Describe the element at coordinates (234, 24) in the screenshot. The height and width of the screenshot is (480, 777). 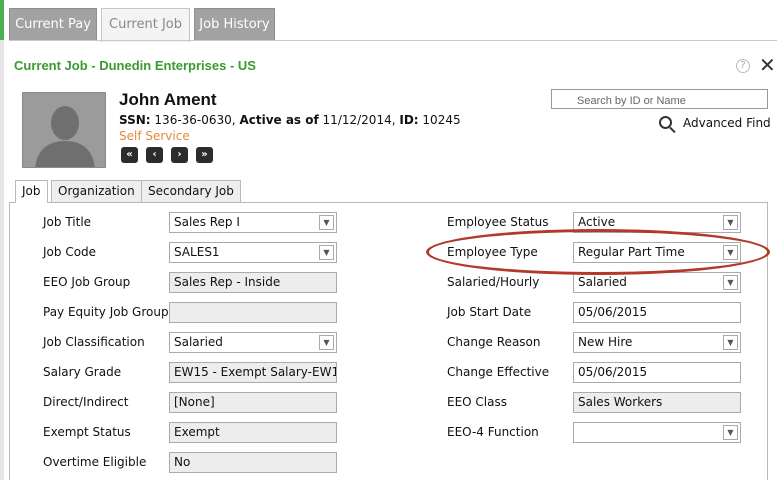
I see `tab-job-history: Job History` at that location.